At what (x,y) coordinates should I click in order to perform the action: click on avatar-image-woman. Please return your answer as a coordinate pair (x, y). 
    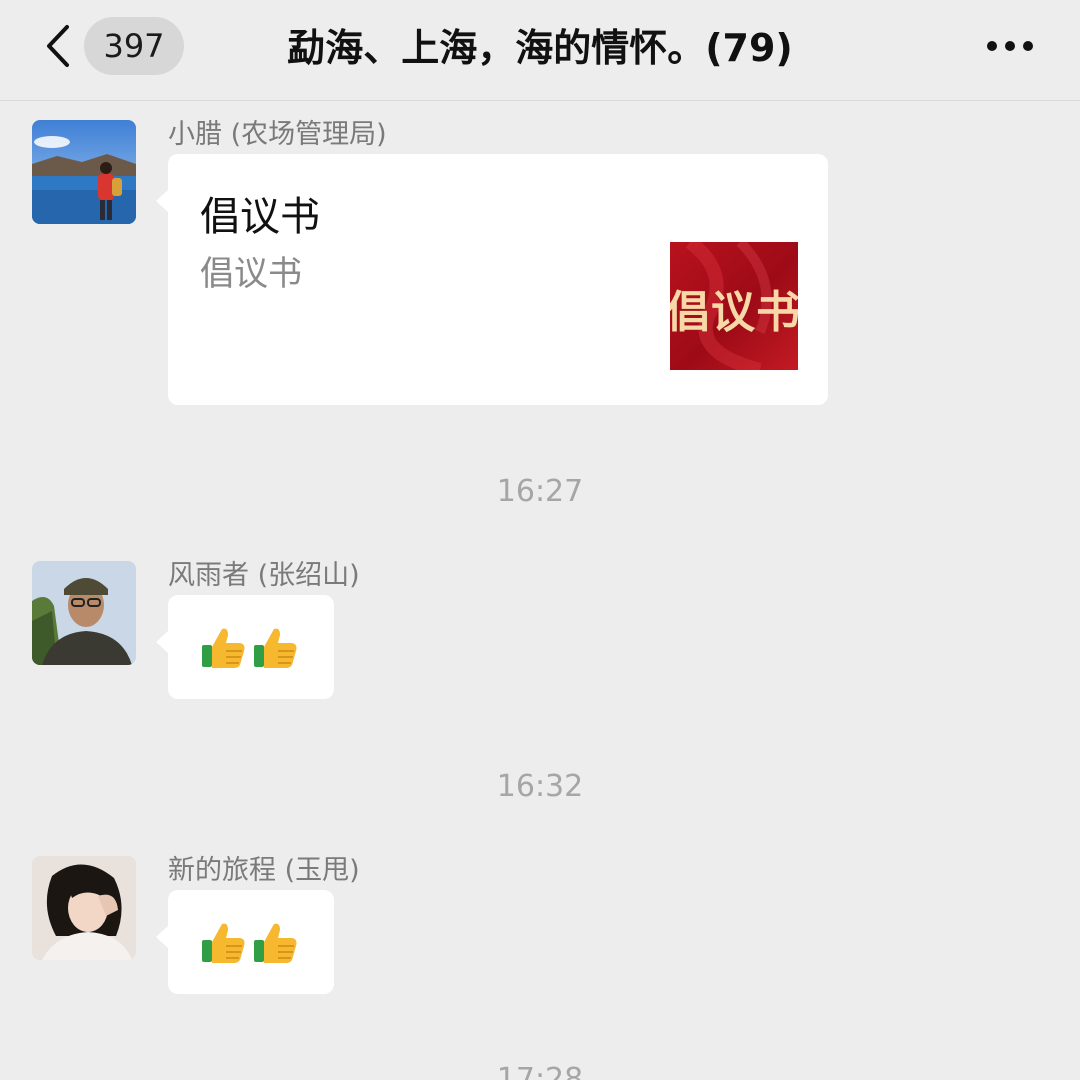
    Looking at the image, I should click on (84, 908).